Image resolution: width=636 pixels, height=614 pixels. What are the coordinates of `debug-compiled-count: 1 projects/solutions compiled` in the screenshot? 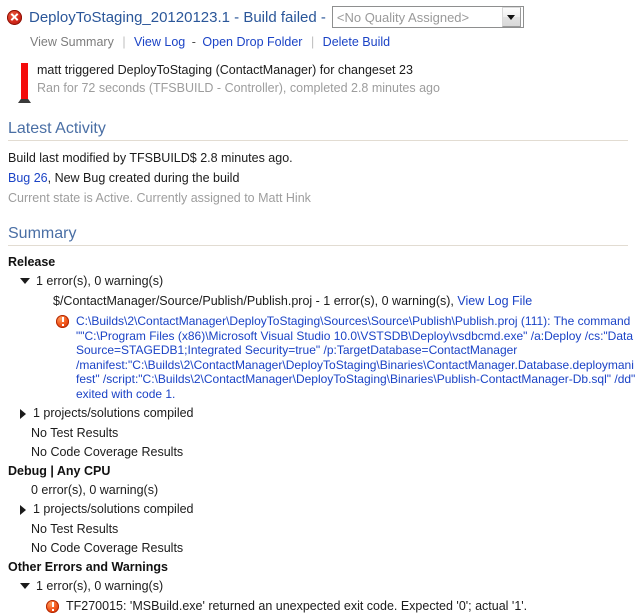 It's located at (113, 509).